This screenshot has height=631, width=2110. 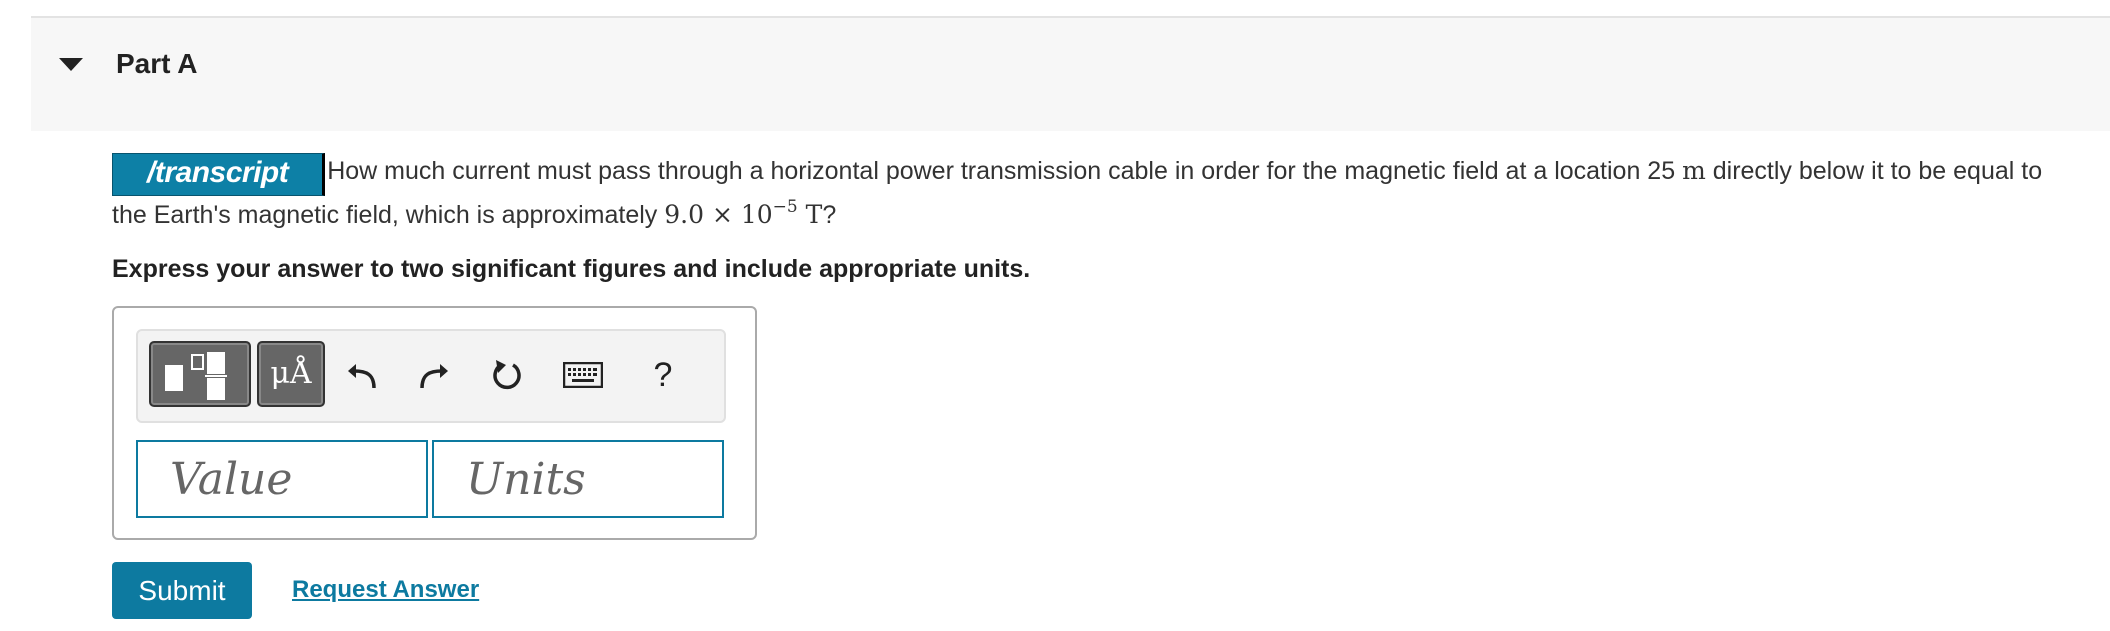 I want to click on value-field, so click(x=282, y=479).